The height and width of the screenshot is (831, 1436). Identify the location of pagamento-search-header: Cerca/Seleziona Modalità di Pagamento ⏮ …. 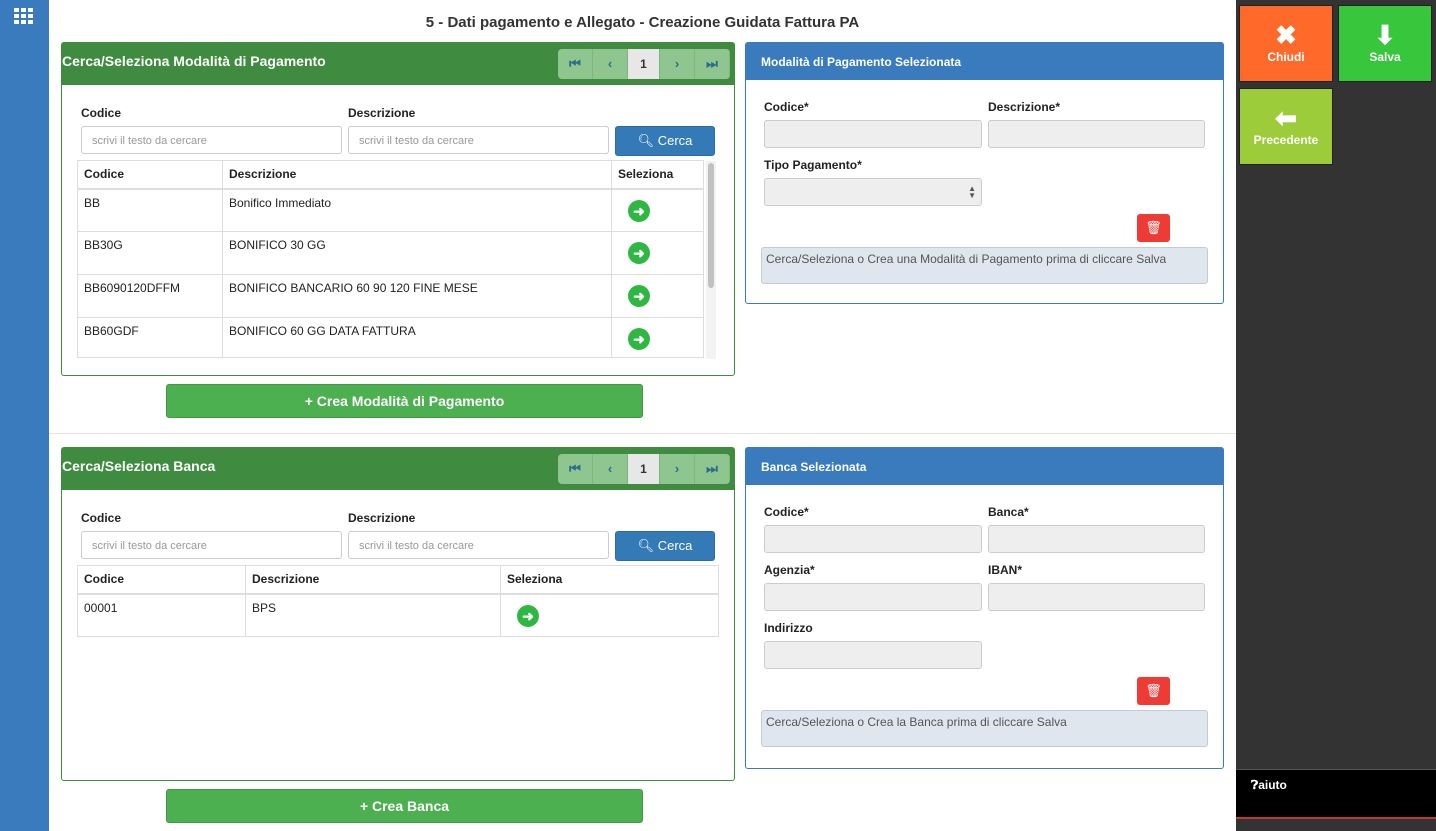
(398, 64).